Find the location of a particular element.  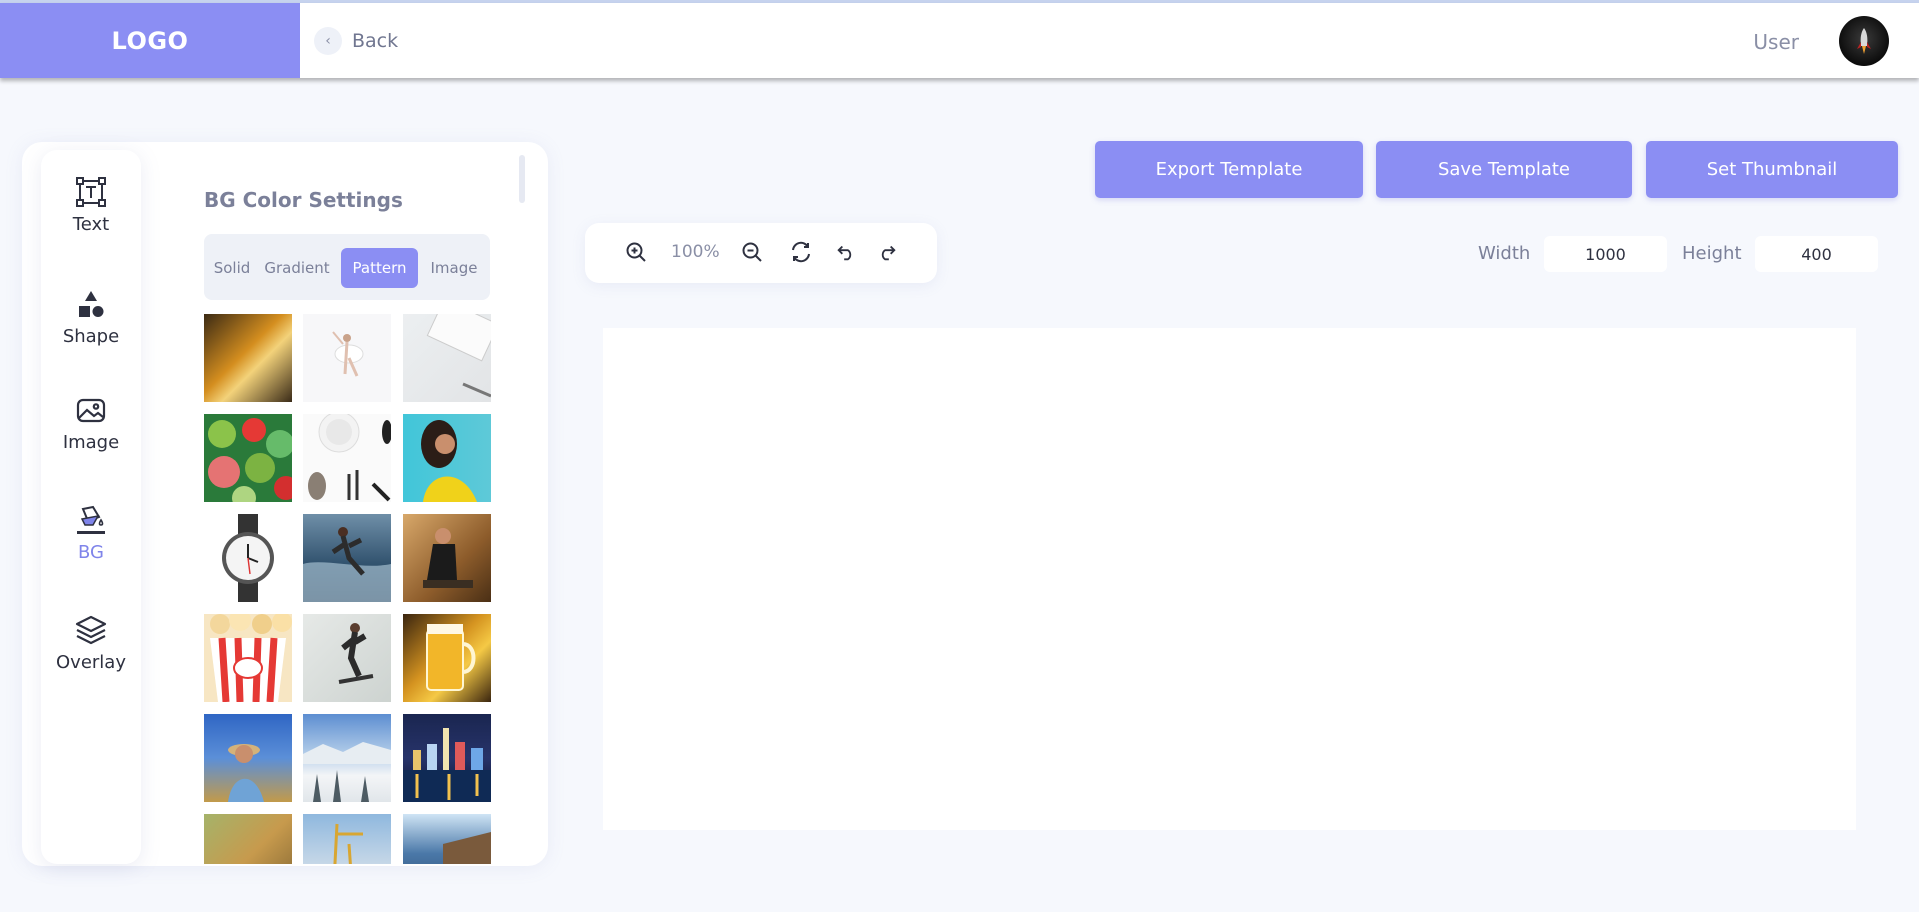

tool-text: Text is located at coordinates (91, 204).